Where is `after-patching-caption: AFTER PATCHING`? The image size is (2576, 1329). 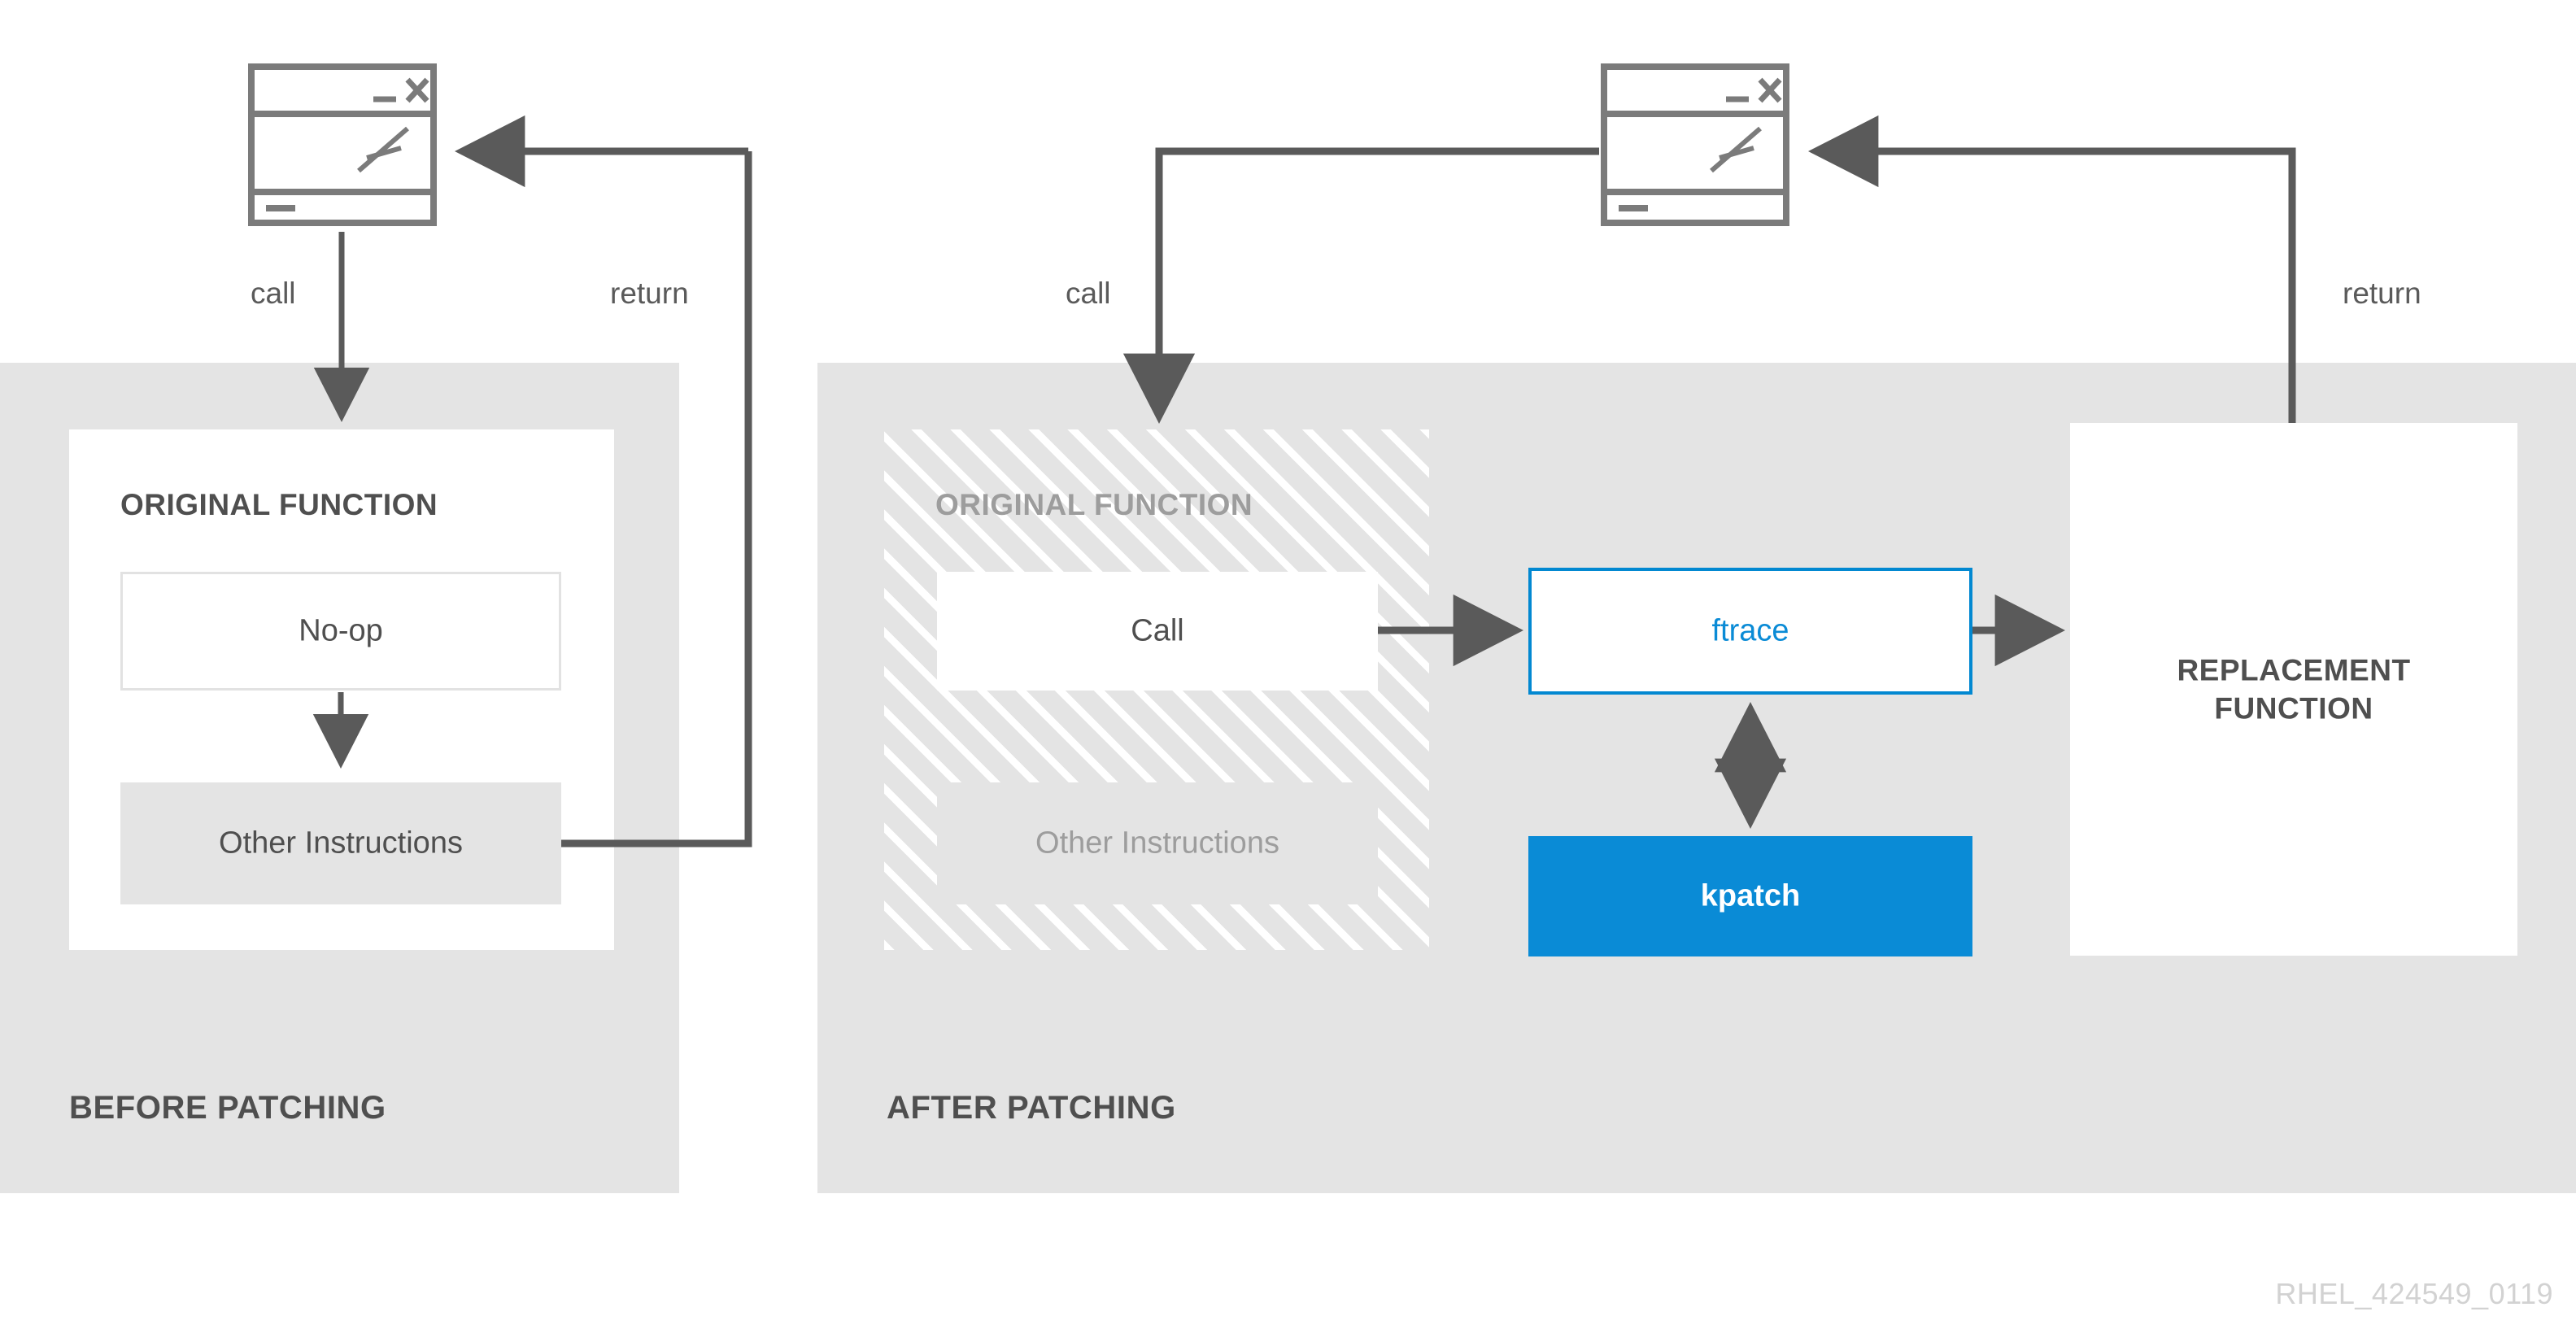
after-patching-caption: AFTER PATCHING is located at coordinates (1031, 1108).